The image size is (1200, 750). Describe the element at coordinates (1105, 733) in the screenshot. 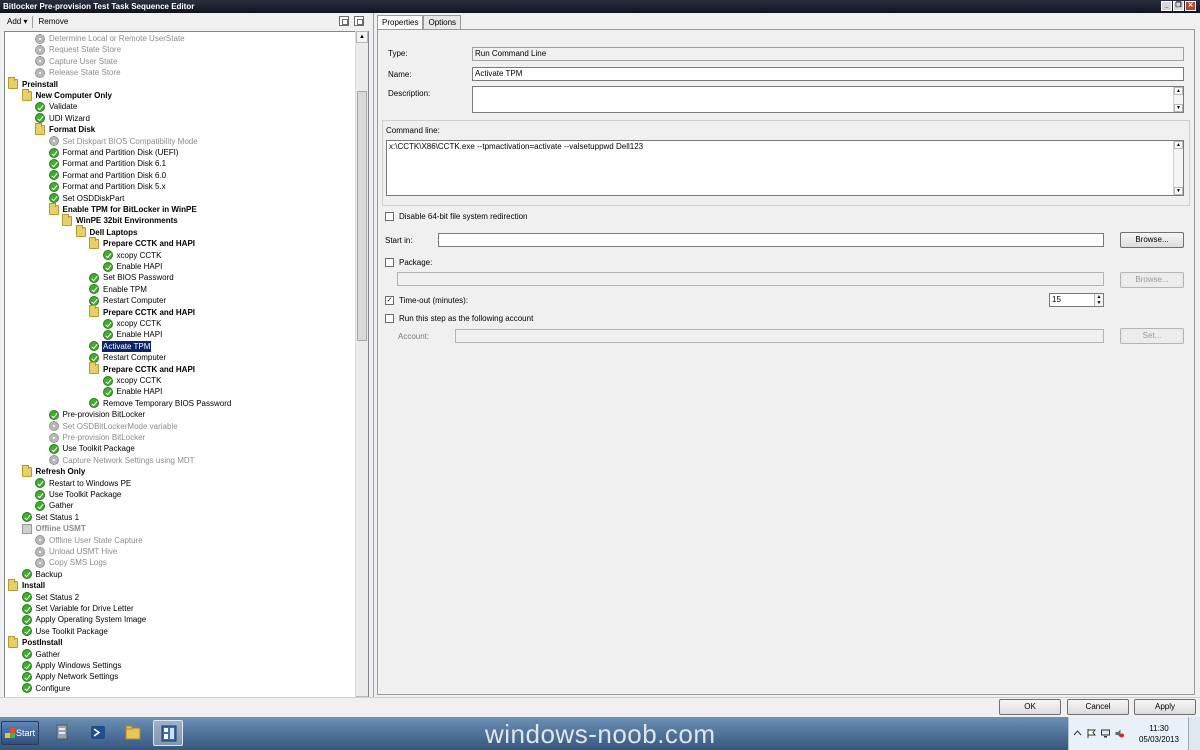

I see `network-icon` at that location.